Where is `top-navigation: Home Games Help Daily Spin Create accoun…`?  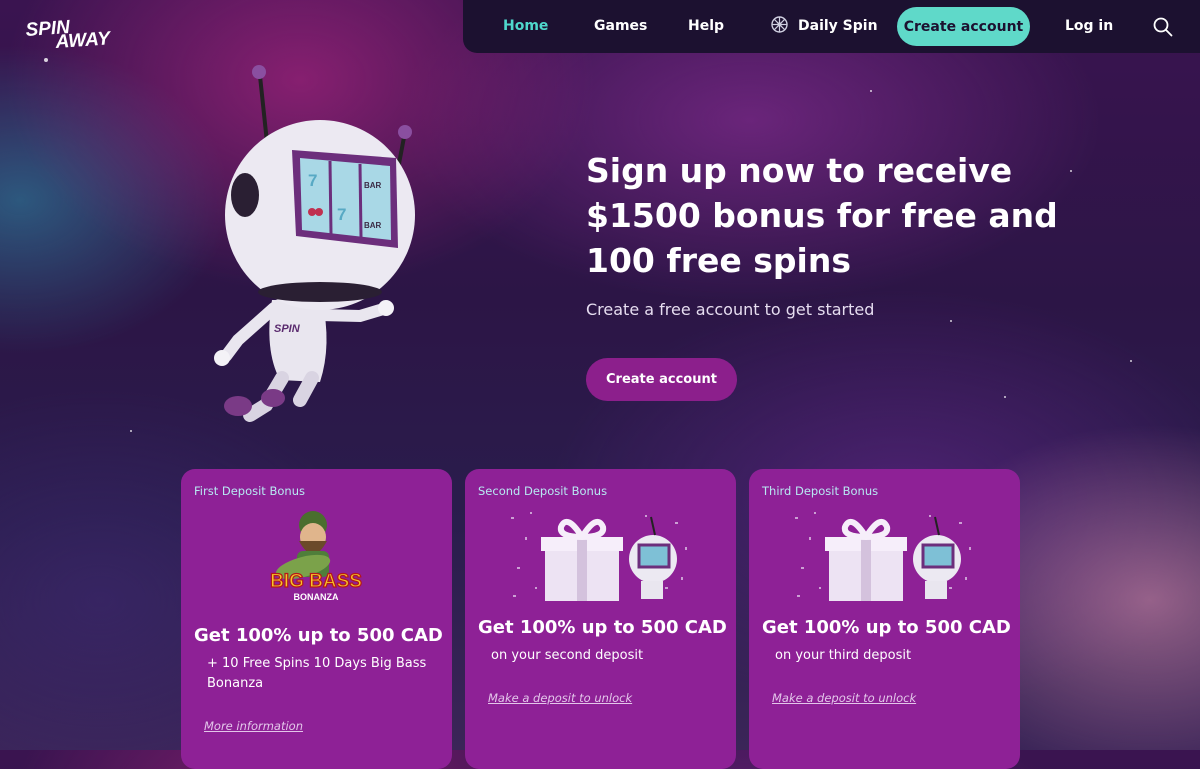
top-navigation: Home Games Help Daily Spin Create accoun… is located at coordinates (831, 26).